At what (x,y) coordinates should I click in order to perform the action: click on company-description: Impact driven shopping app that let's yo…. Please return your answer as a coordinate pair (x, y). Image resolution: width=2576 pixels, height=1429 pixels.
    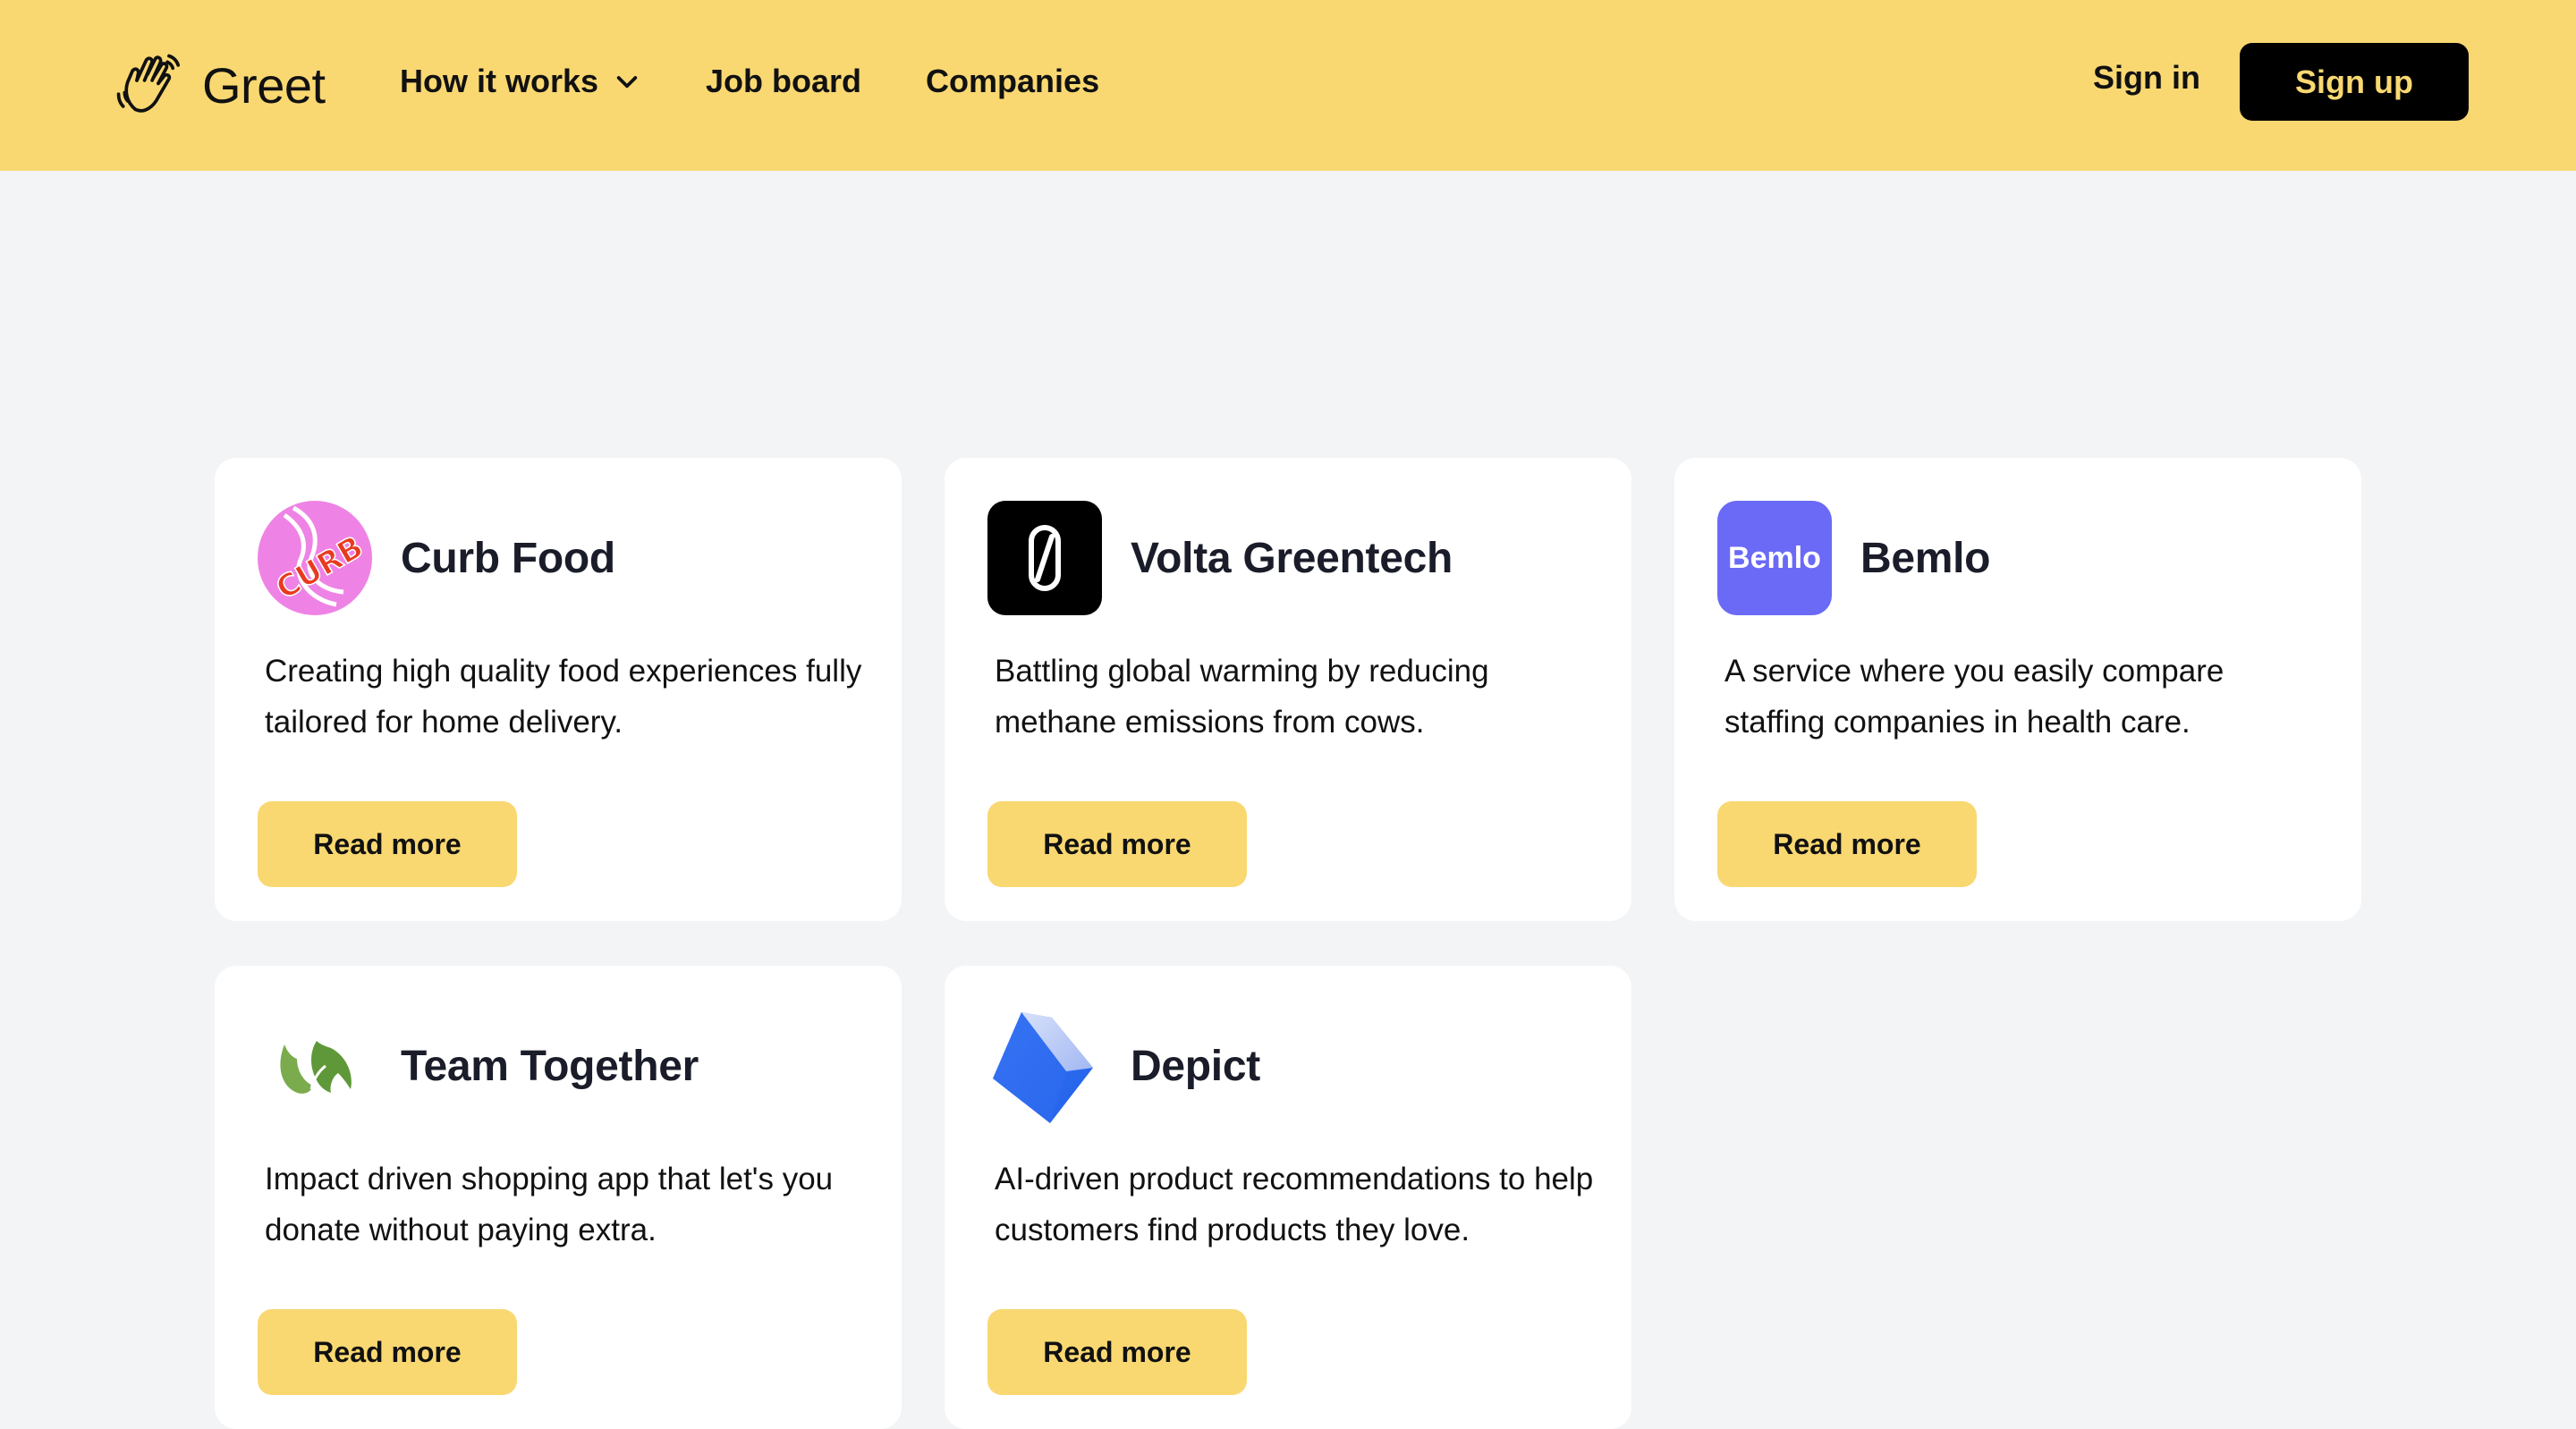
    Looking at the image, I should click on (549, 1204).